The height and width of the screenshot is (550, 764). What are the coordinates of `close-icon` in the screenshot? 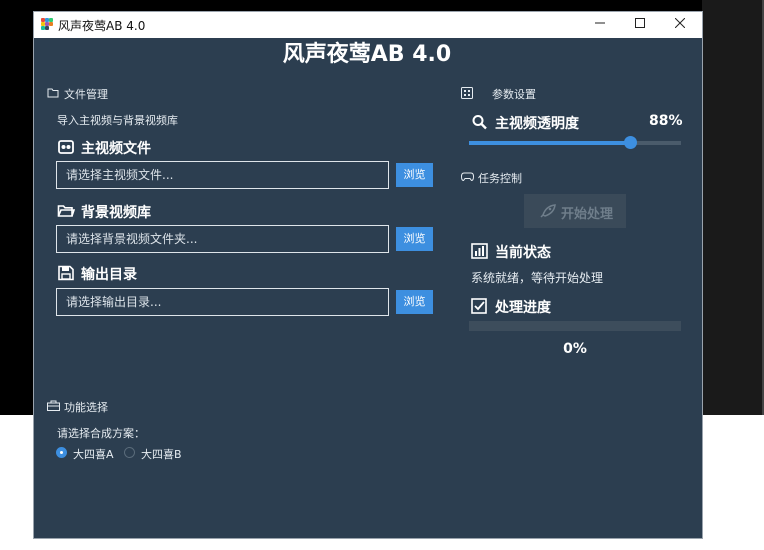 It's located at (680, 23).